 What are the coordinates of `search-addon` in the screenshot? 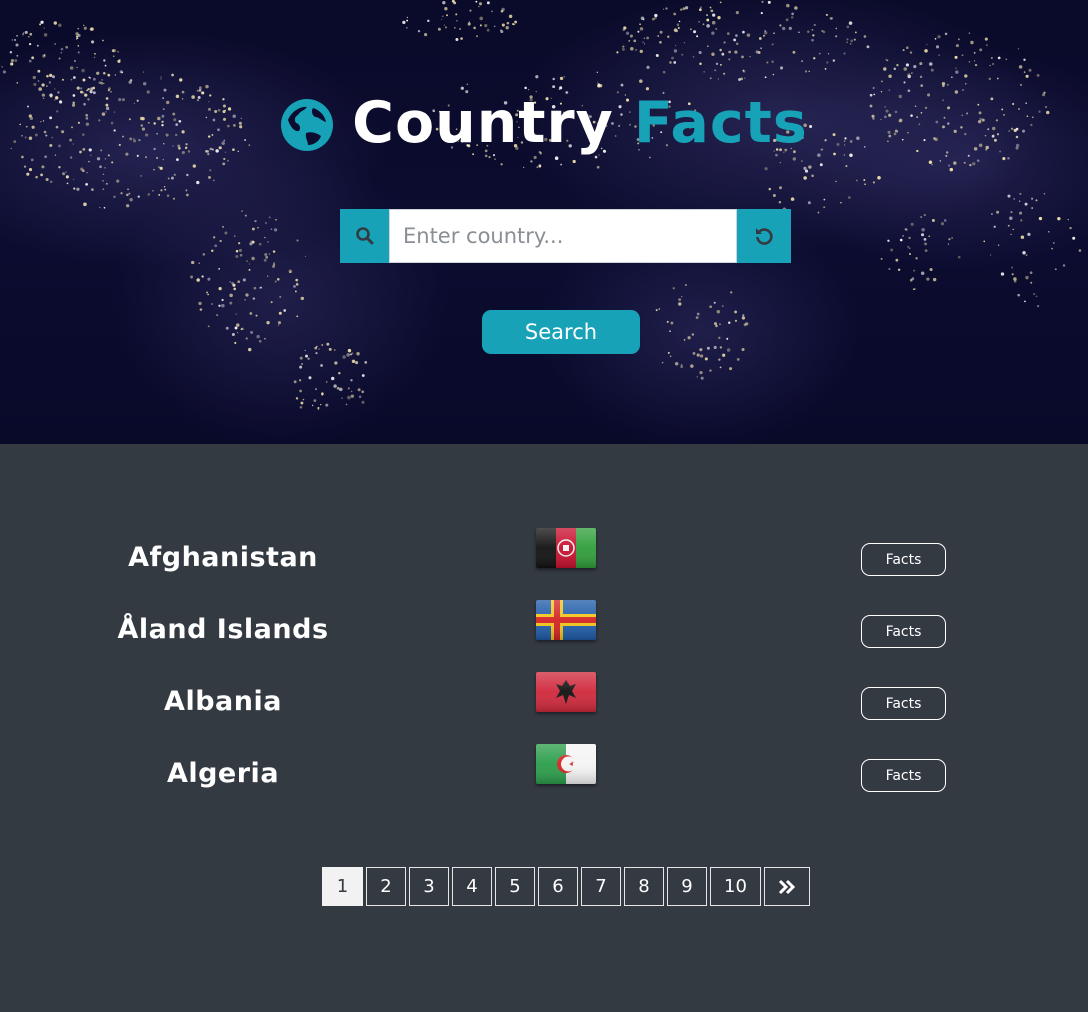 It's located at (364, 236).